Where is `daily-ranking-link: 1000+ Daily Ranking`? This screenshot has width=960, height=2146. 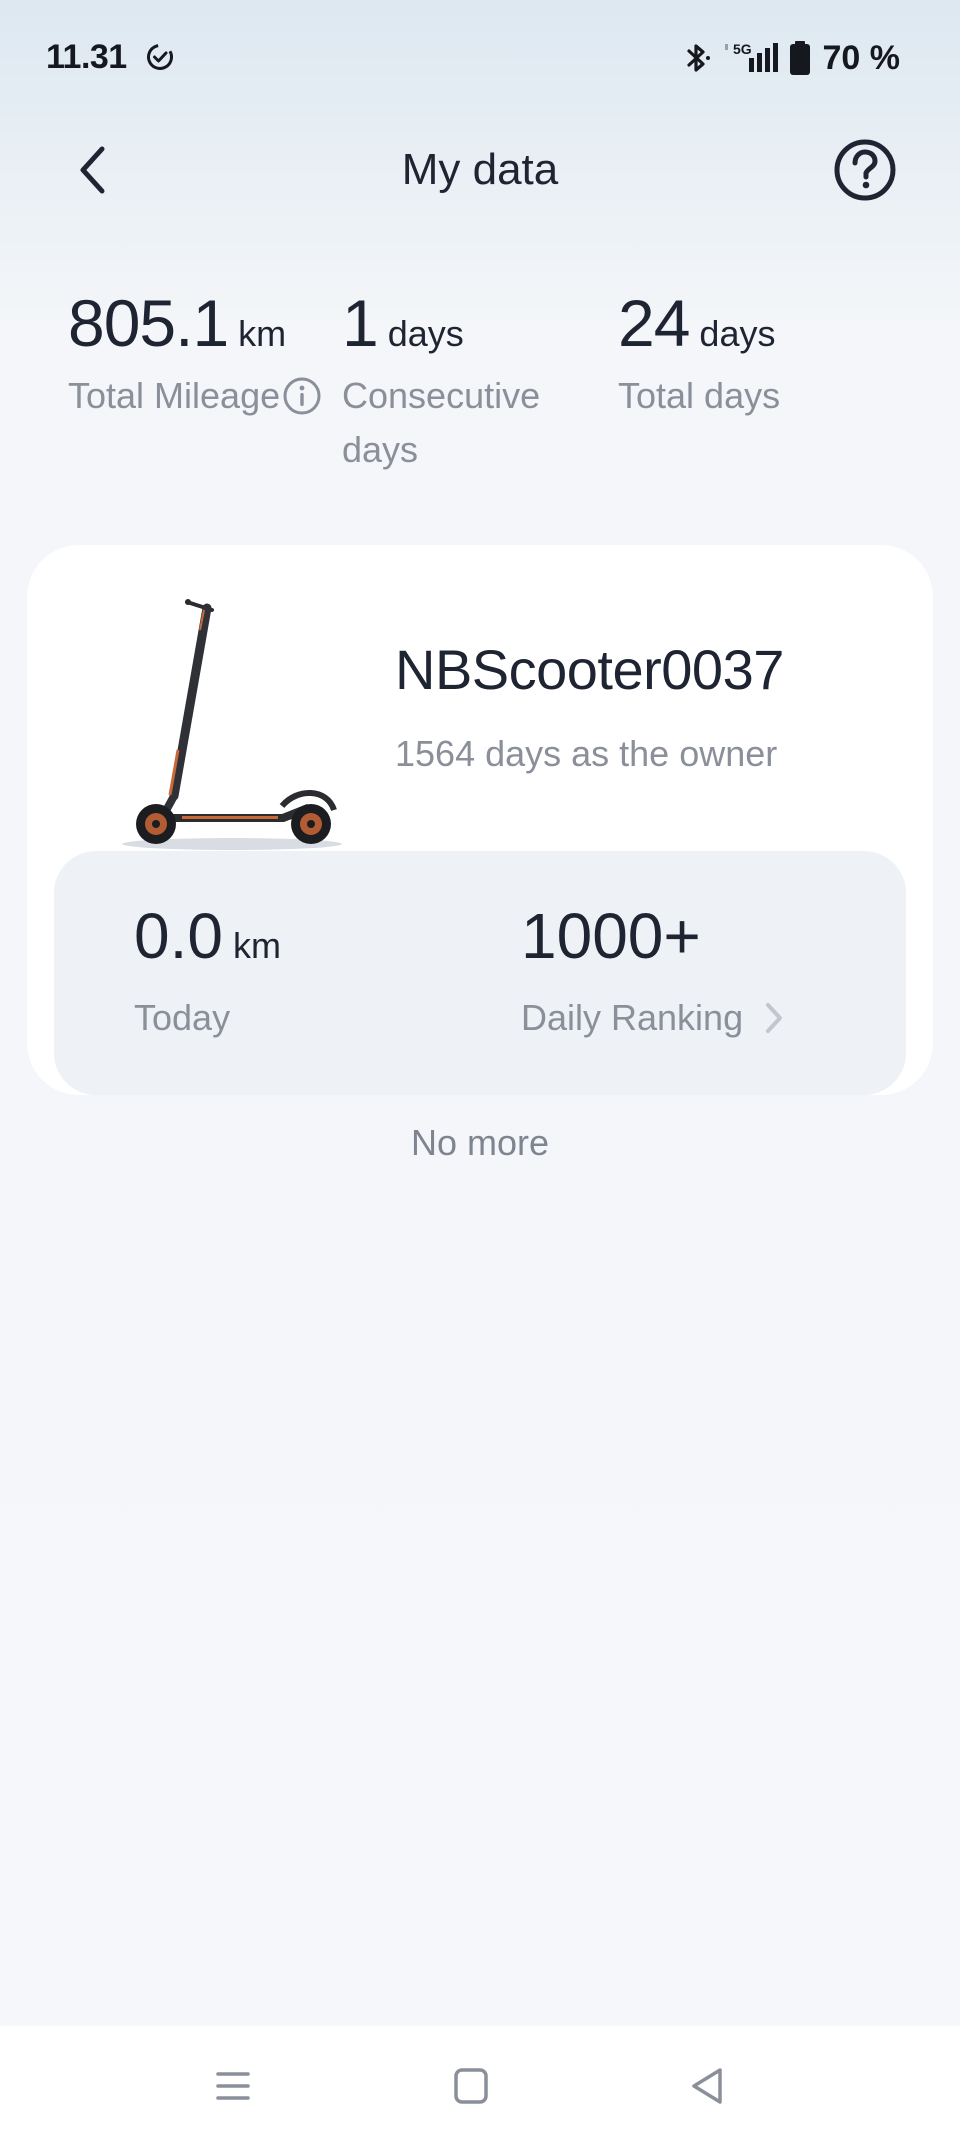 daily-ranking-link: 1000+ Daily Ranking is located at coordinates (654, 969).